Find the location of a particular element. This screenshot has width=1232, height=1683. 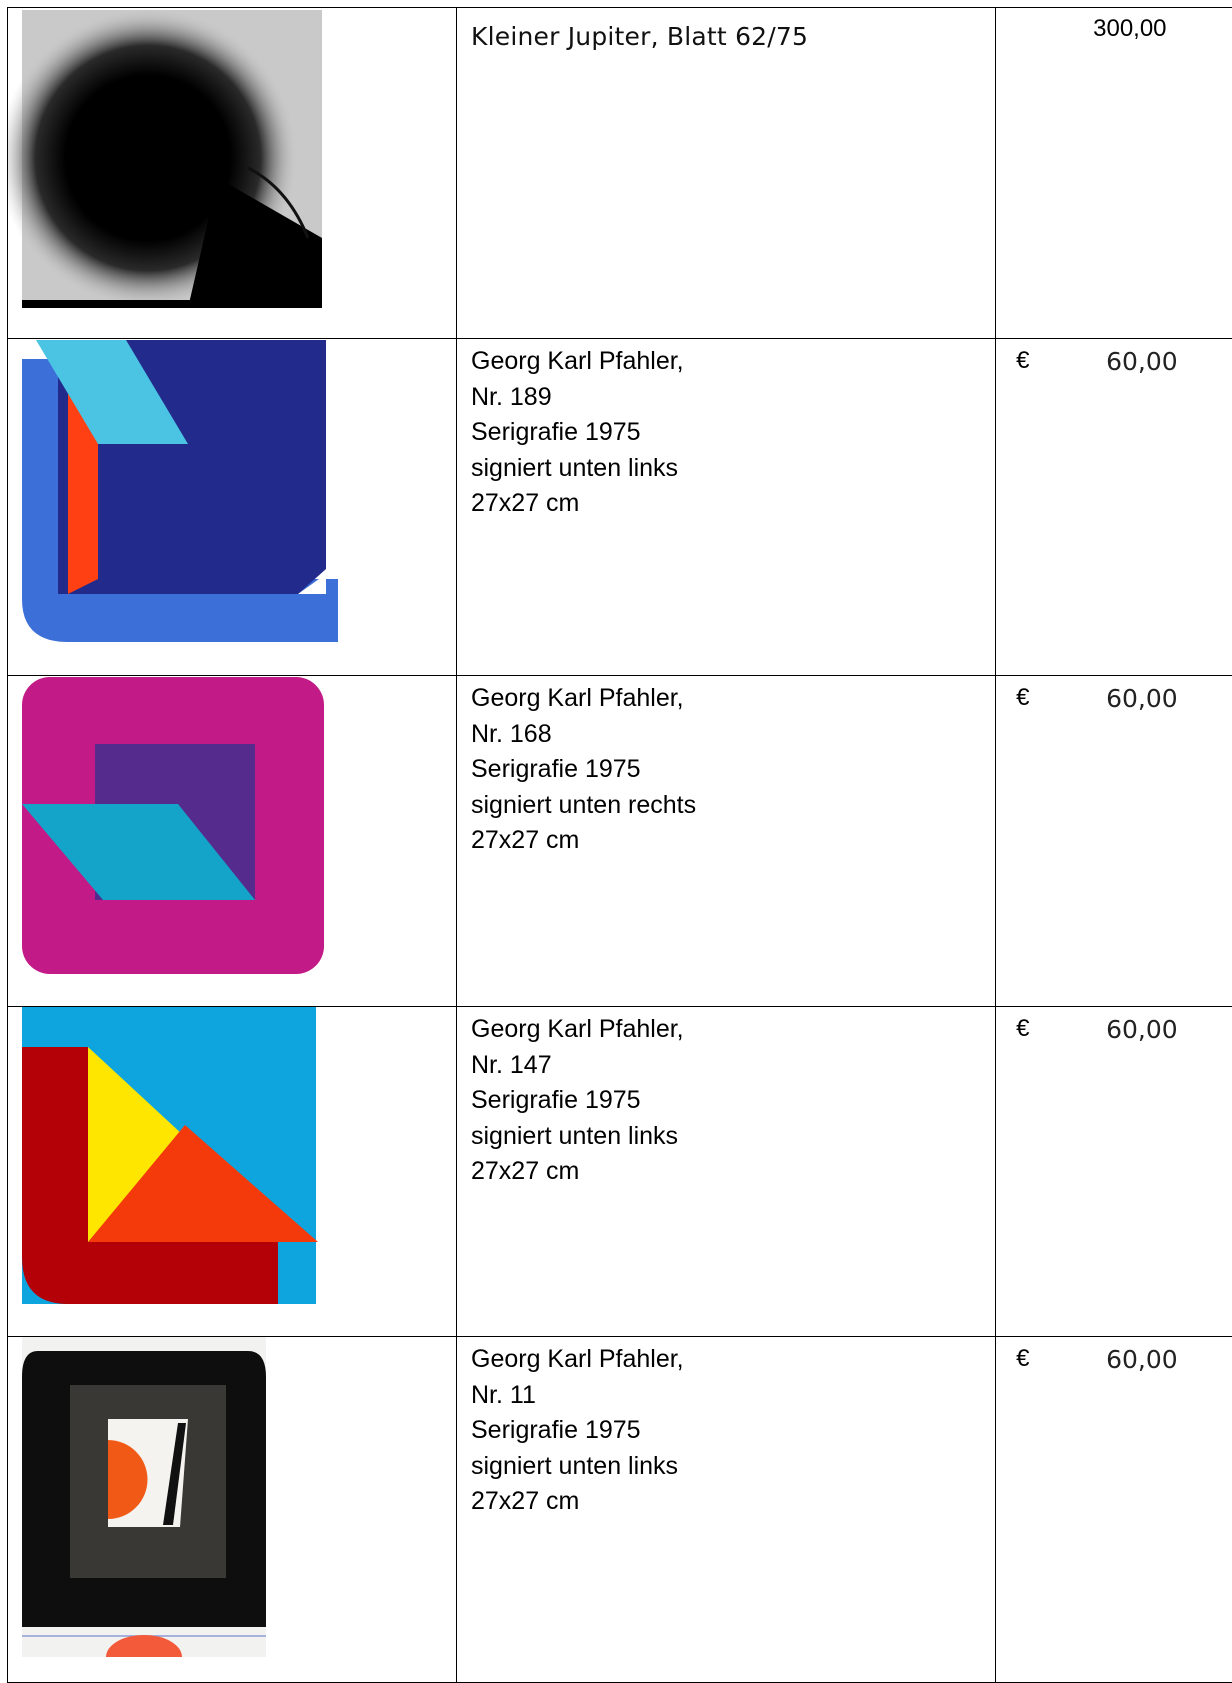

pfahler-nr-11-artwork is located at coordinates (232, 1509).